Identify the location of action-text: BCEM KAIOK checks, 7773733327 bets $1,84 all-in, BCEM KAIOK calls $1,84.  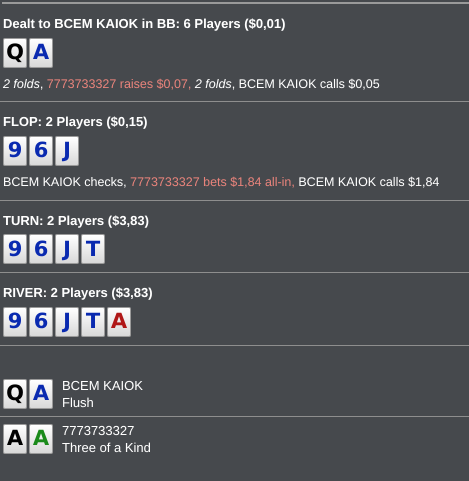
(221, 182).